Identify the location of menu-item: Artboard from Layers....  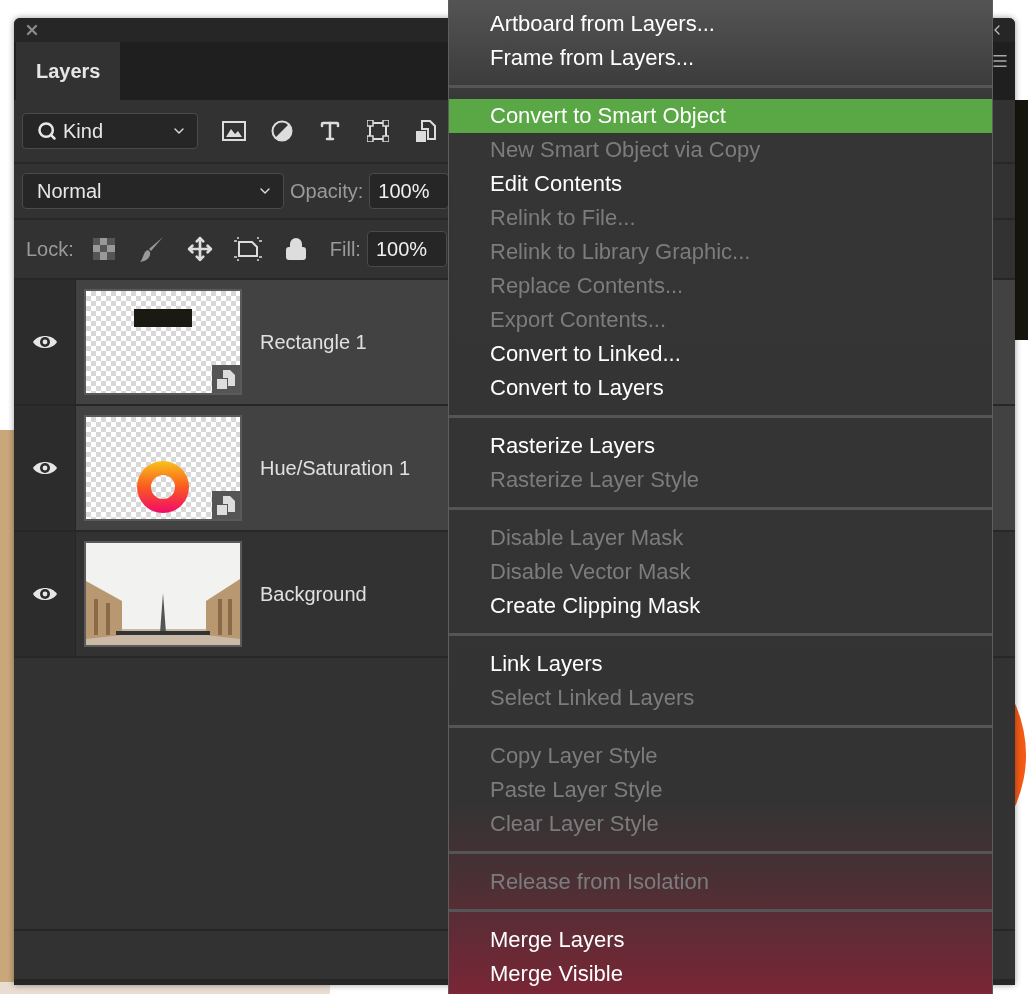
(720, 24).